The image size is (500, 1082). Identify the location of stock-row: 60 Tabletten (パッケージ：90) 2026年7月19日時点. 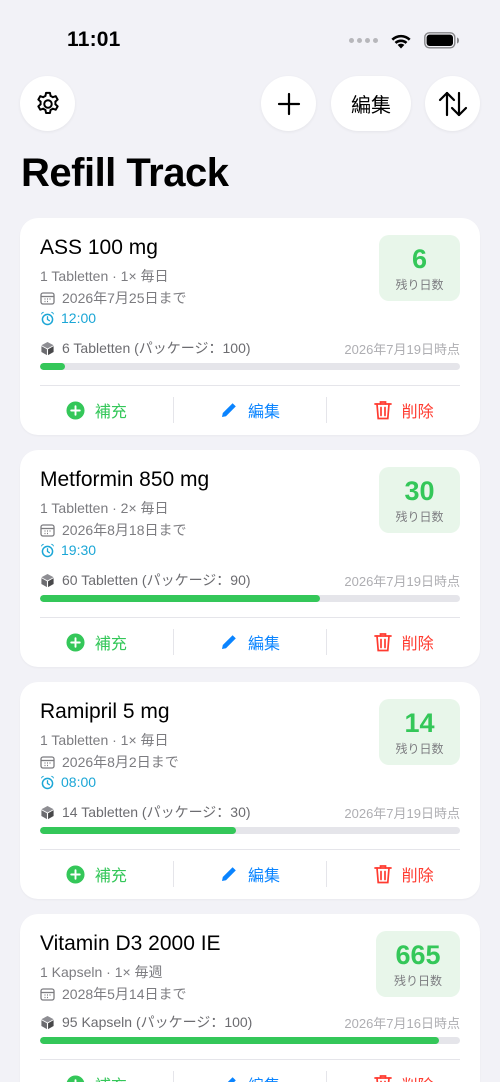
(250, 580).